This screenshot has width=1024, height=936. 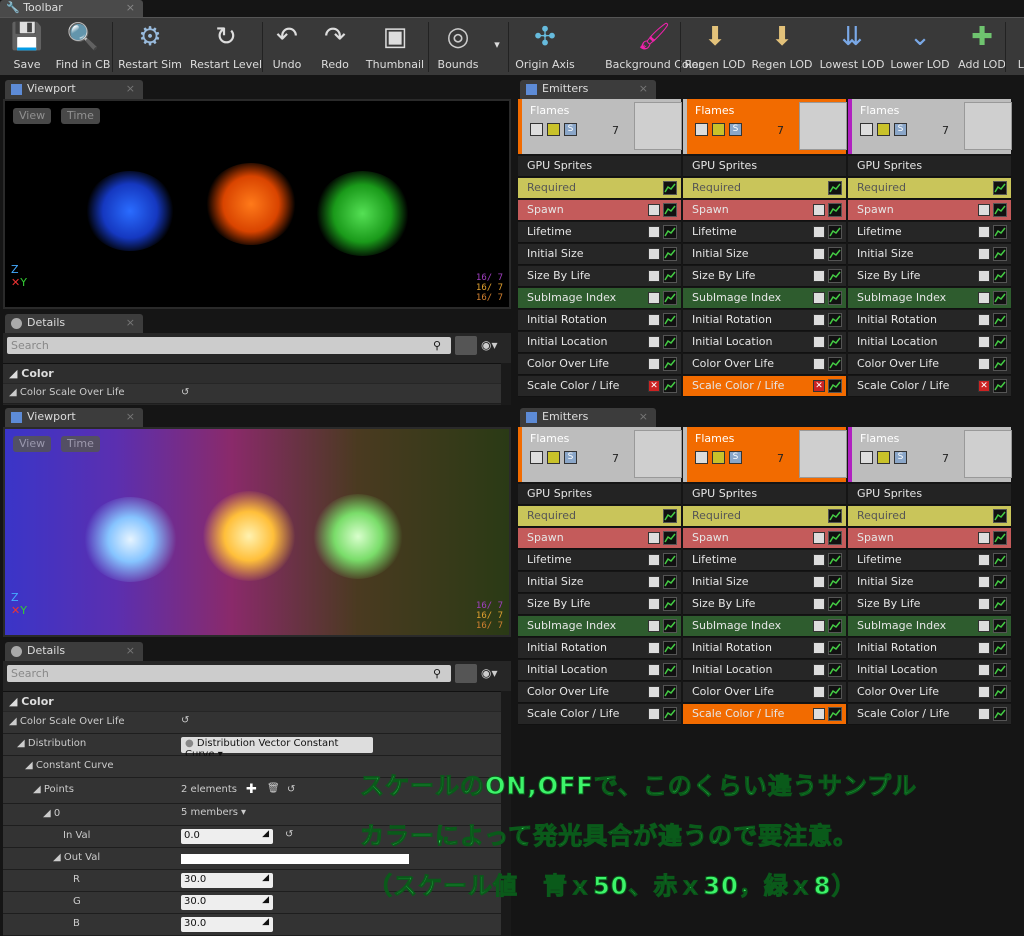 I want to click on category-color: ◢ Color, so click(x=257, y=373).